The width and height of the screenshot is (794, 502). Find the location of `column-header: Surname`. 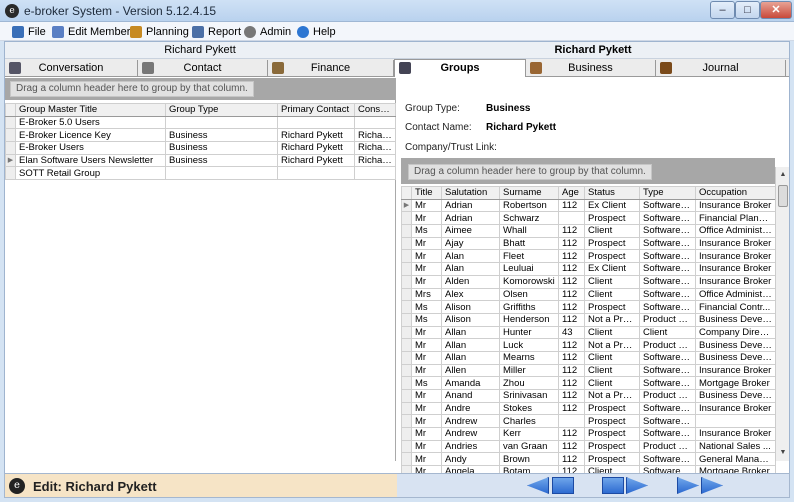

column-header: Surname is located at coordinates (529, 193).